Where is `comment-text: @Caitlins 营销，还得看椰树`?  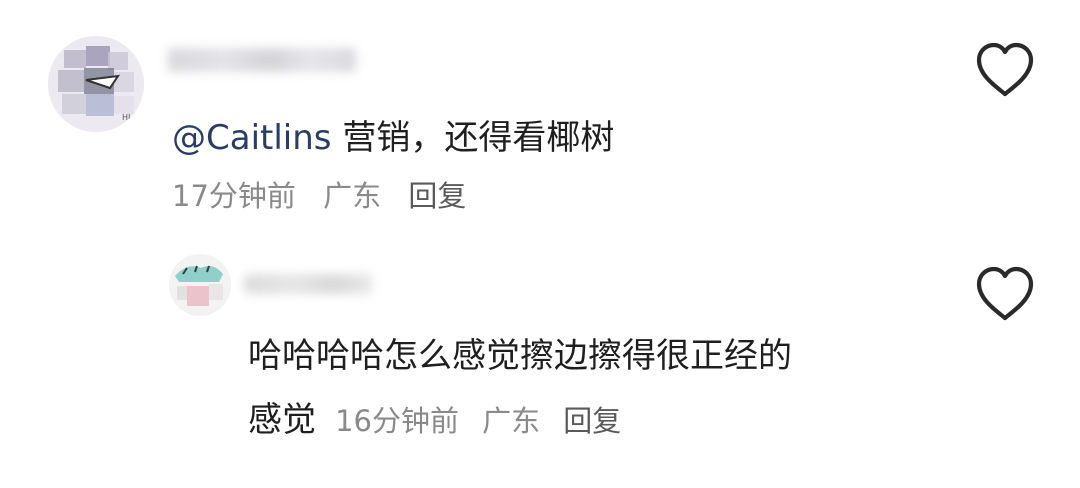 comment-text: @Caitlins 营销，还得看椰树 is located at coordinates (393, 138).